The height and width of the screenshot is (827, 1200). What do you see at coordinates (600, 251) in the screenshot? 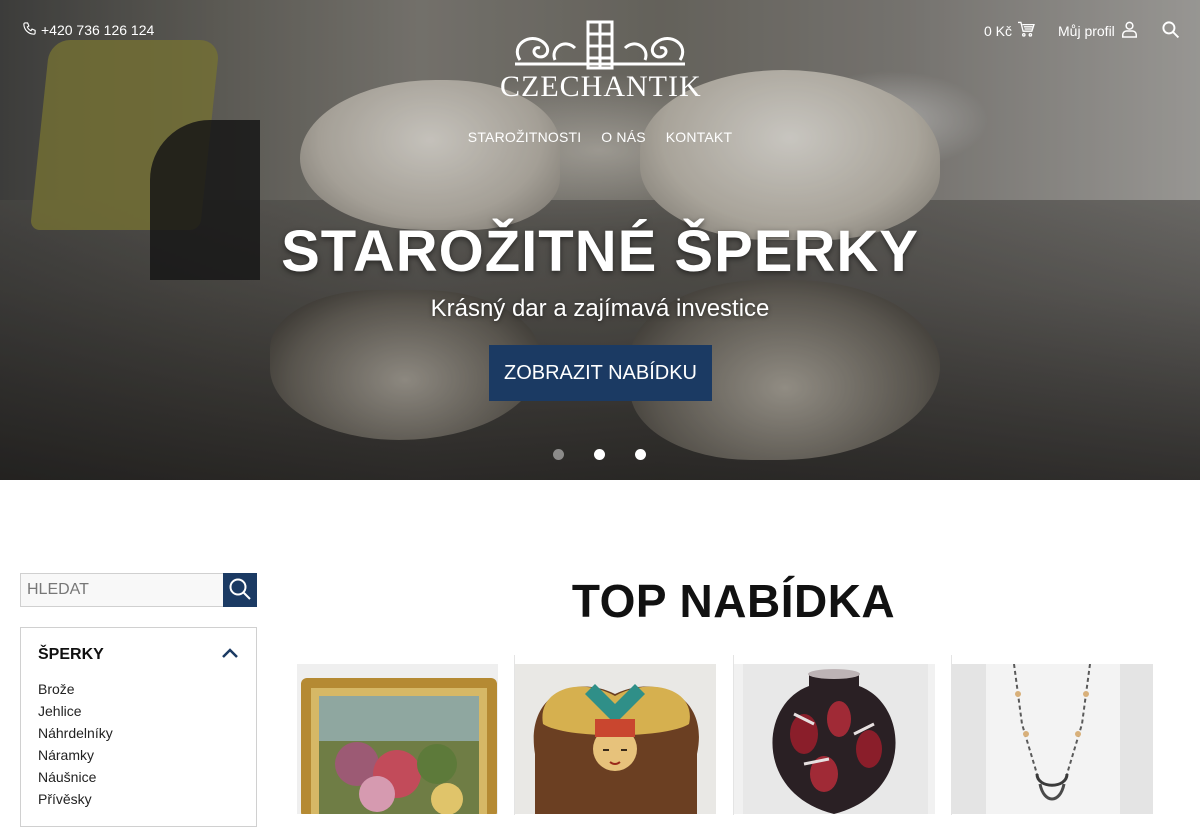
I see `hero-title: STAROŽITNÉ ŠPERKY` at bounding box center [600, 251].